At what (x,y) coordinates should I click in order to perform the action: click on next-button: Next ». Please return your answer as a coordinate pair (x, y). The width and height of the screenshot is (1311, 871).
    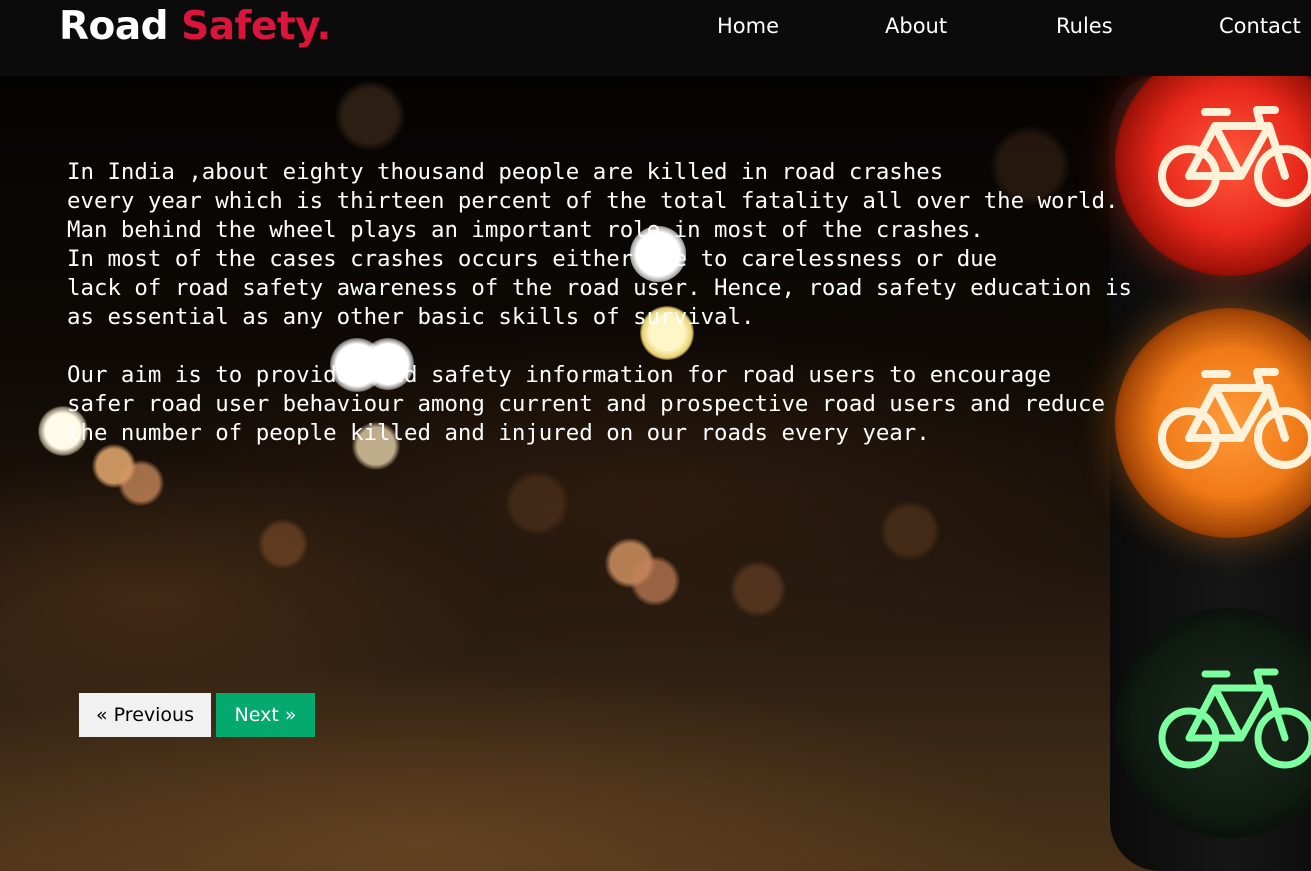
    Looking at the image, I should click on (265, 715).